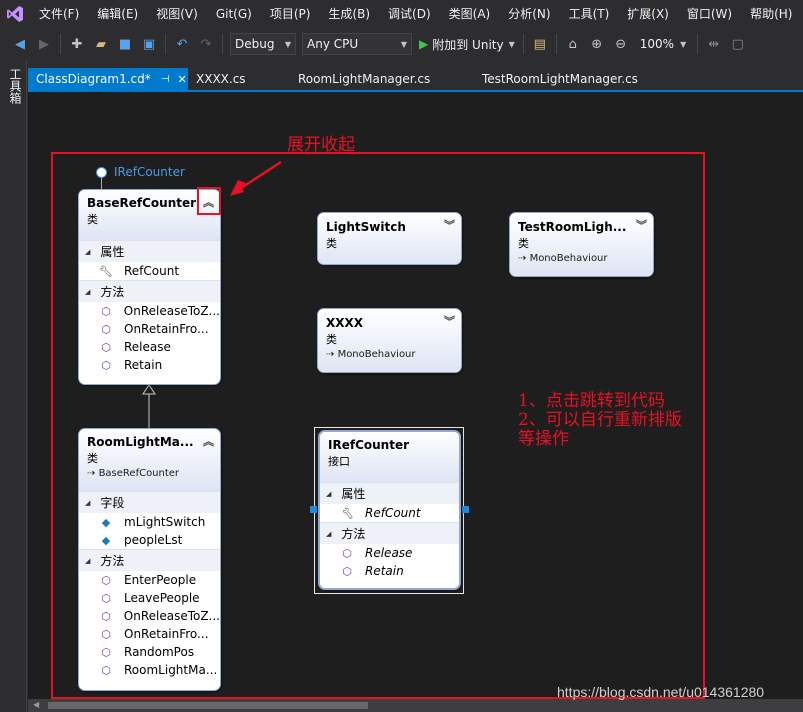  I want to click on annotation-note: 2、可以自行重新排版, so click(600, 420).